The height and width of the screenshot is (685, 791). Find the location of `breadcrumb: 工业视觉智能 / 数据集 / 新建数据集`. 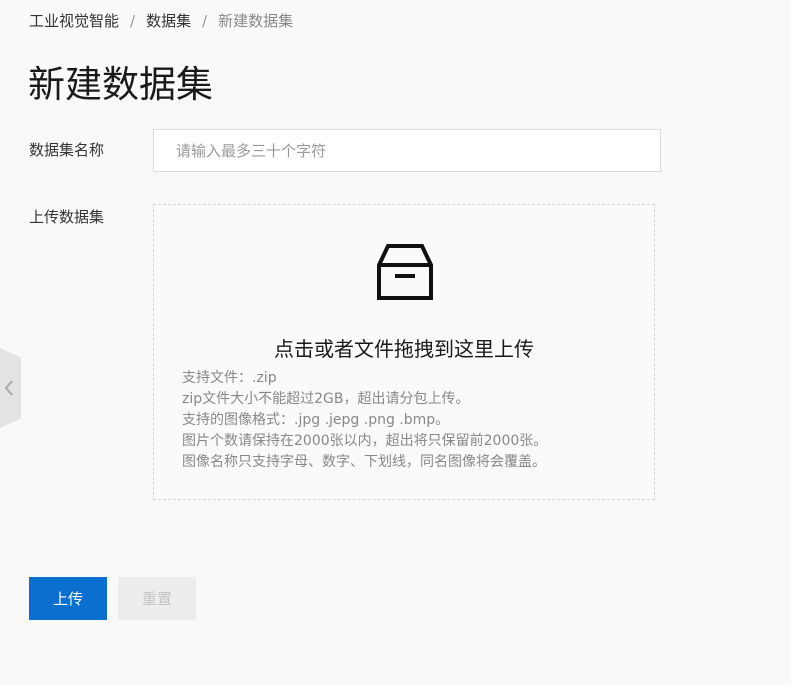

breadcrumb: 工业视觉智能 / 数据集 / 新建数据集 is located at coordinates (161, 21).